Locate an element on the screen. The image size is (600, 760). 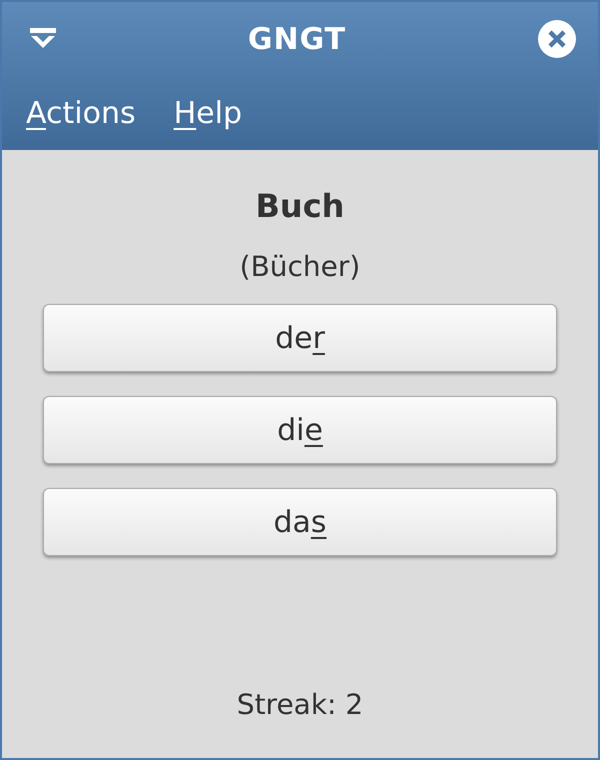
close-icon is located at coordinates (557, 39).